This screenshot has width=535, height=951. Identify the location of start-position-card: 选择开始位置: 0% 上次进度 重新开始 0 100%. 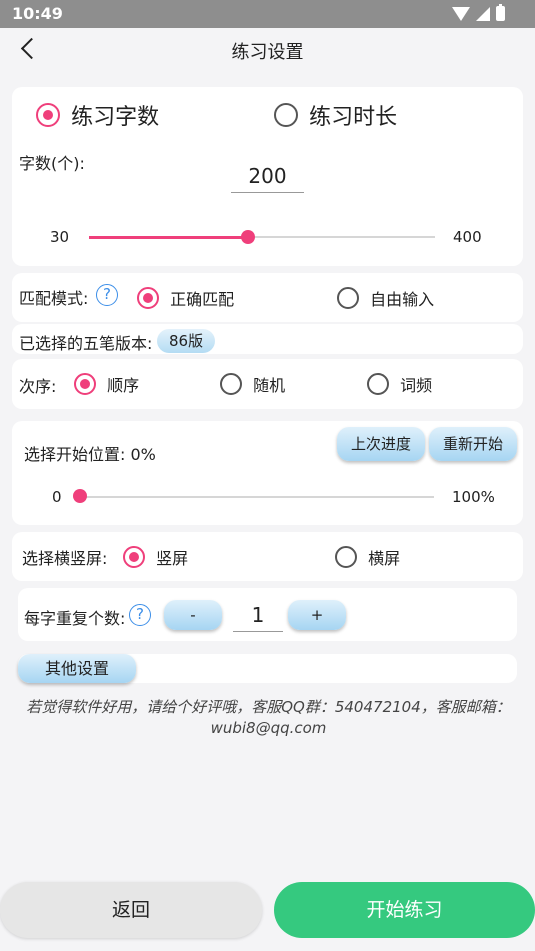
(267, 473).